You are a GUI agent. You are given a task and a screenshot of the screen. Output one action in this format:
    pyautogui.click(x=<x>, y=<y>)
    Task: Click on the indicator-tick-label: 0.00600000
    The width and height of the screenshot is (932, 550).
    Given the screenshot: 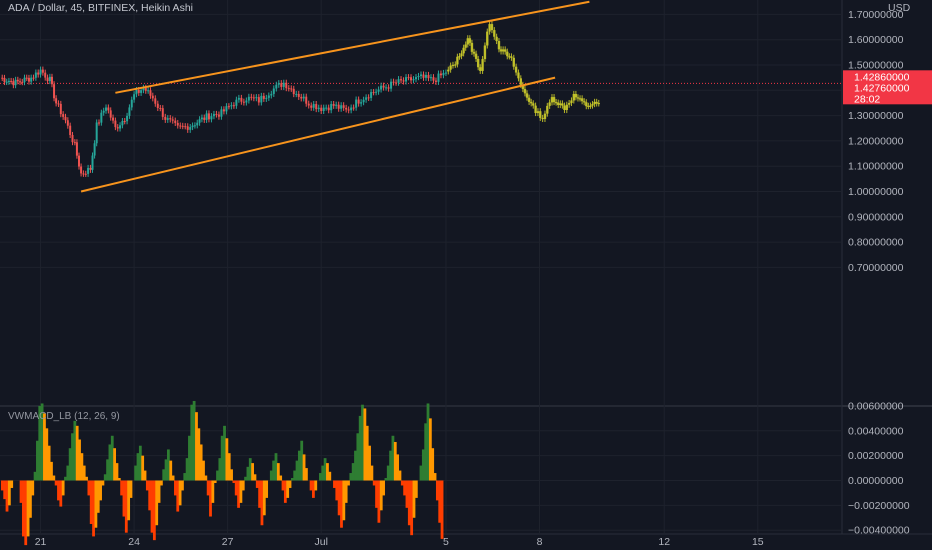 What is the action you would take?
    pyautogui.click(x=876, y=406)
    